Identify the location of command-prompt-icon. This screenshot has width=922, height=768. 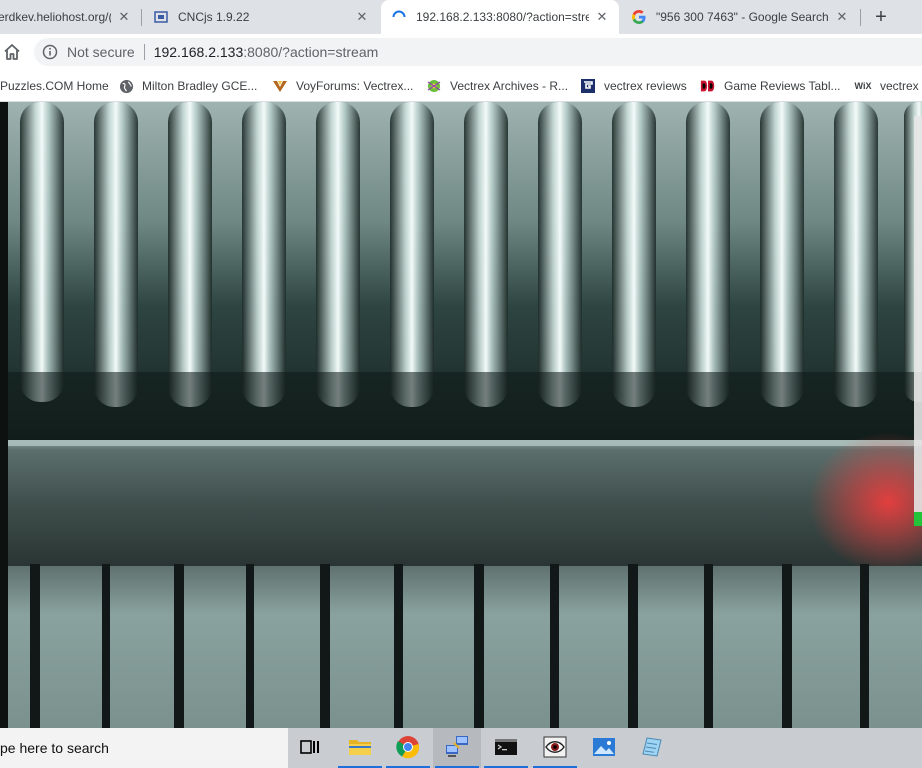
(506, 748).